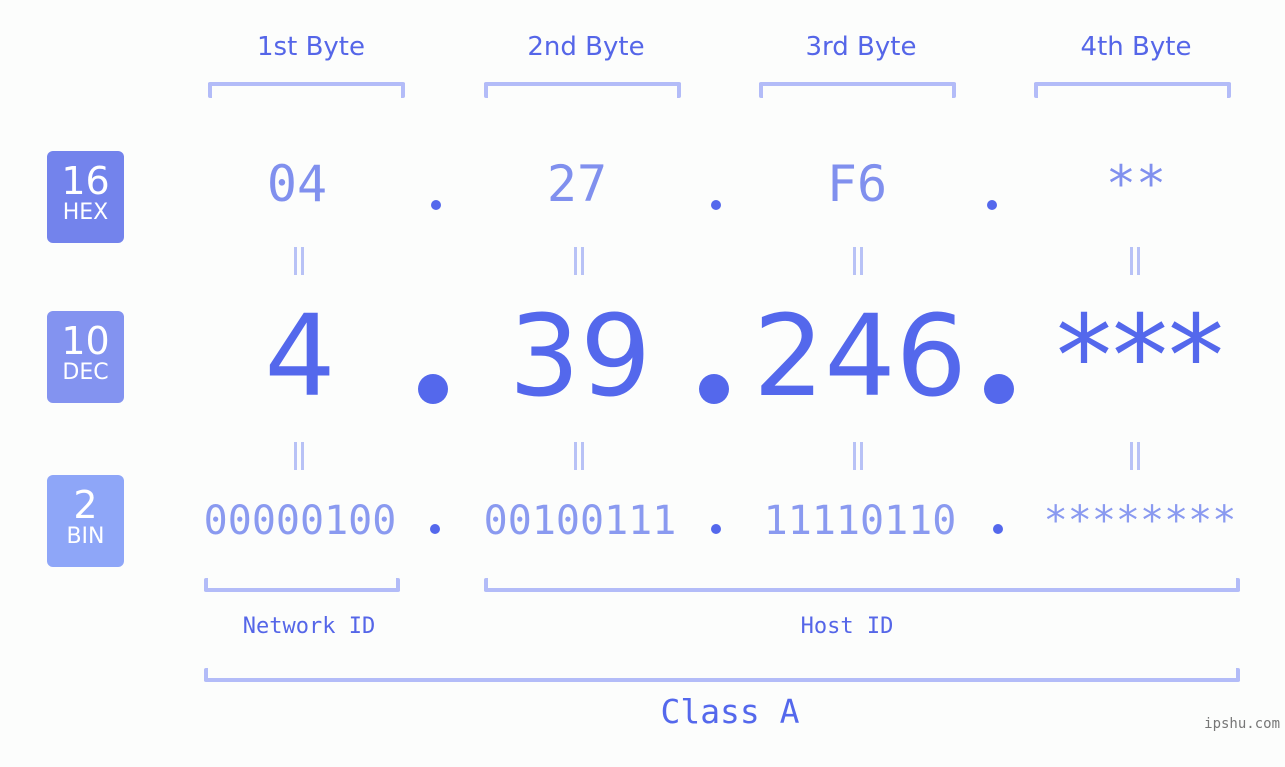 The image size is (1285, 767). I want to click on hex-badge-label: HEX, so click(85, 212).